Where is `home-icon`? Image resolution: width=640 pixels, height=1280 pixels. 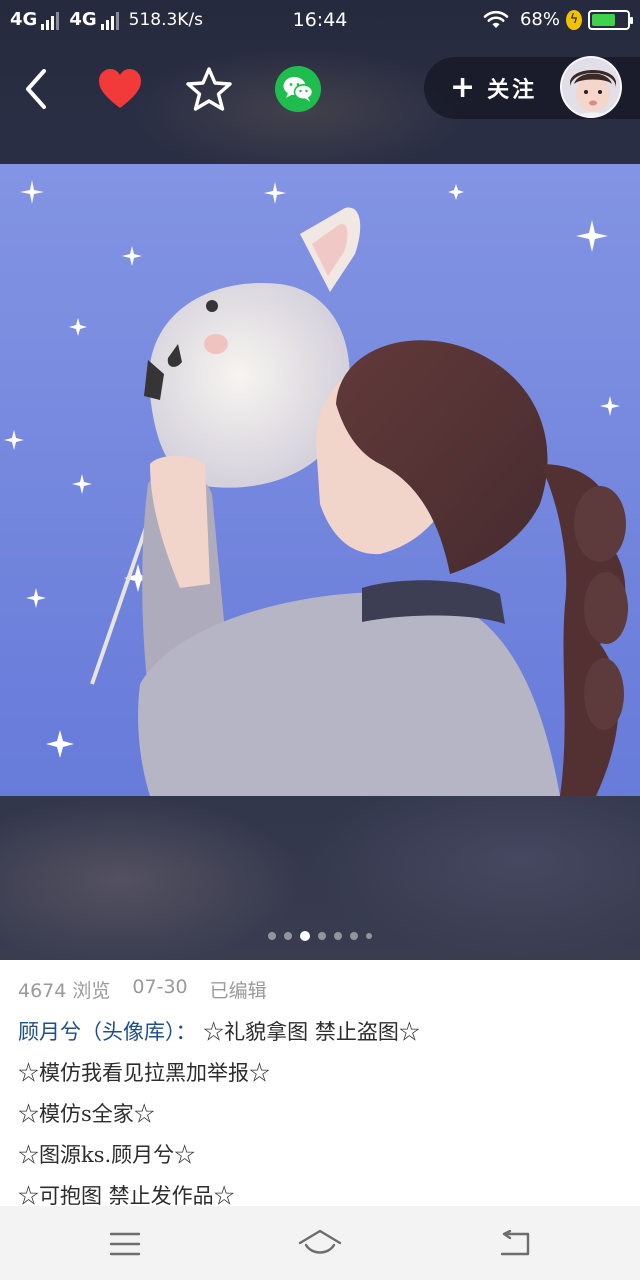
home-icon is located at coordinates (320, 1241).